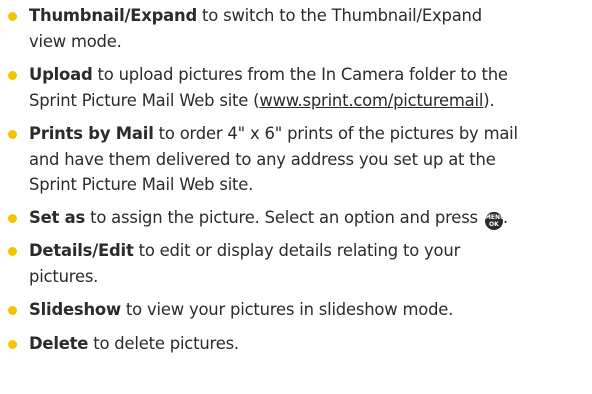  I want to click on option-term: Prints by Mail, so click(91, 133).